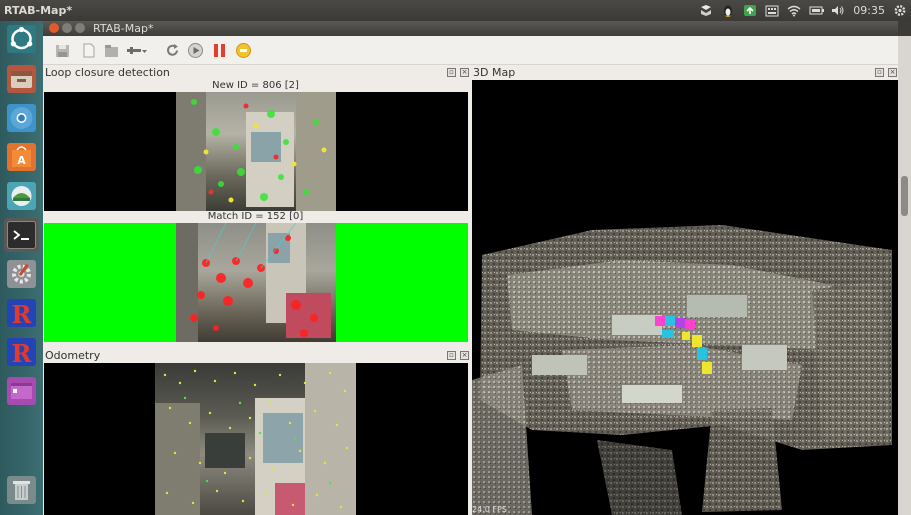 This screenshot has width=911, height=515. I want to click on active-app-title: RTAB-Map*, so click(38, 10).